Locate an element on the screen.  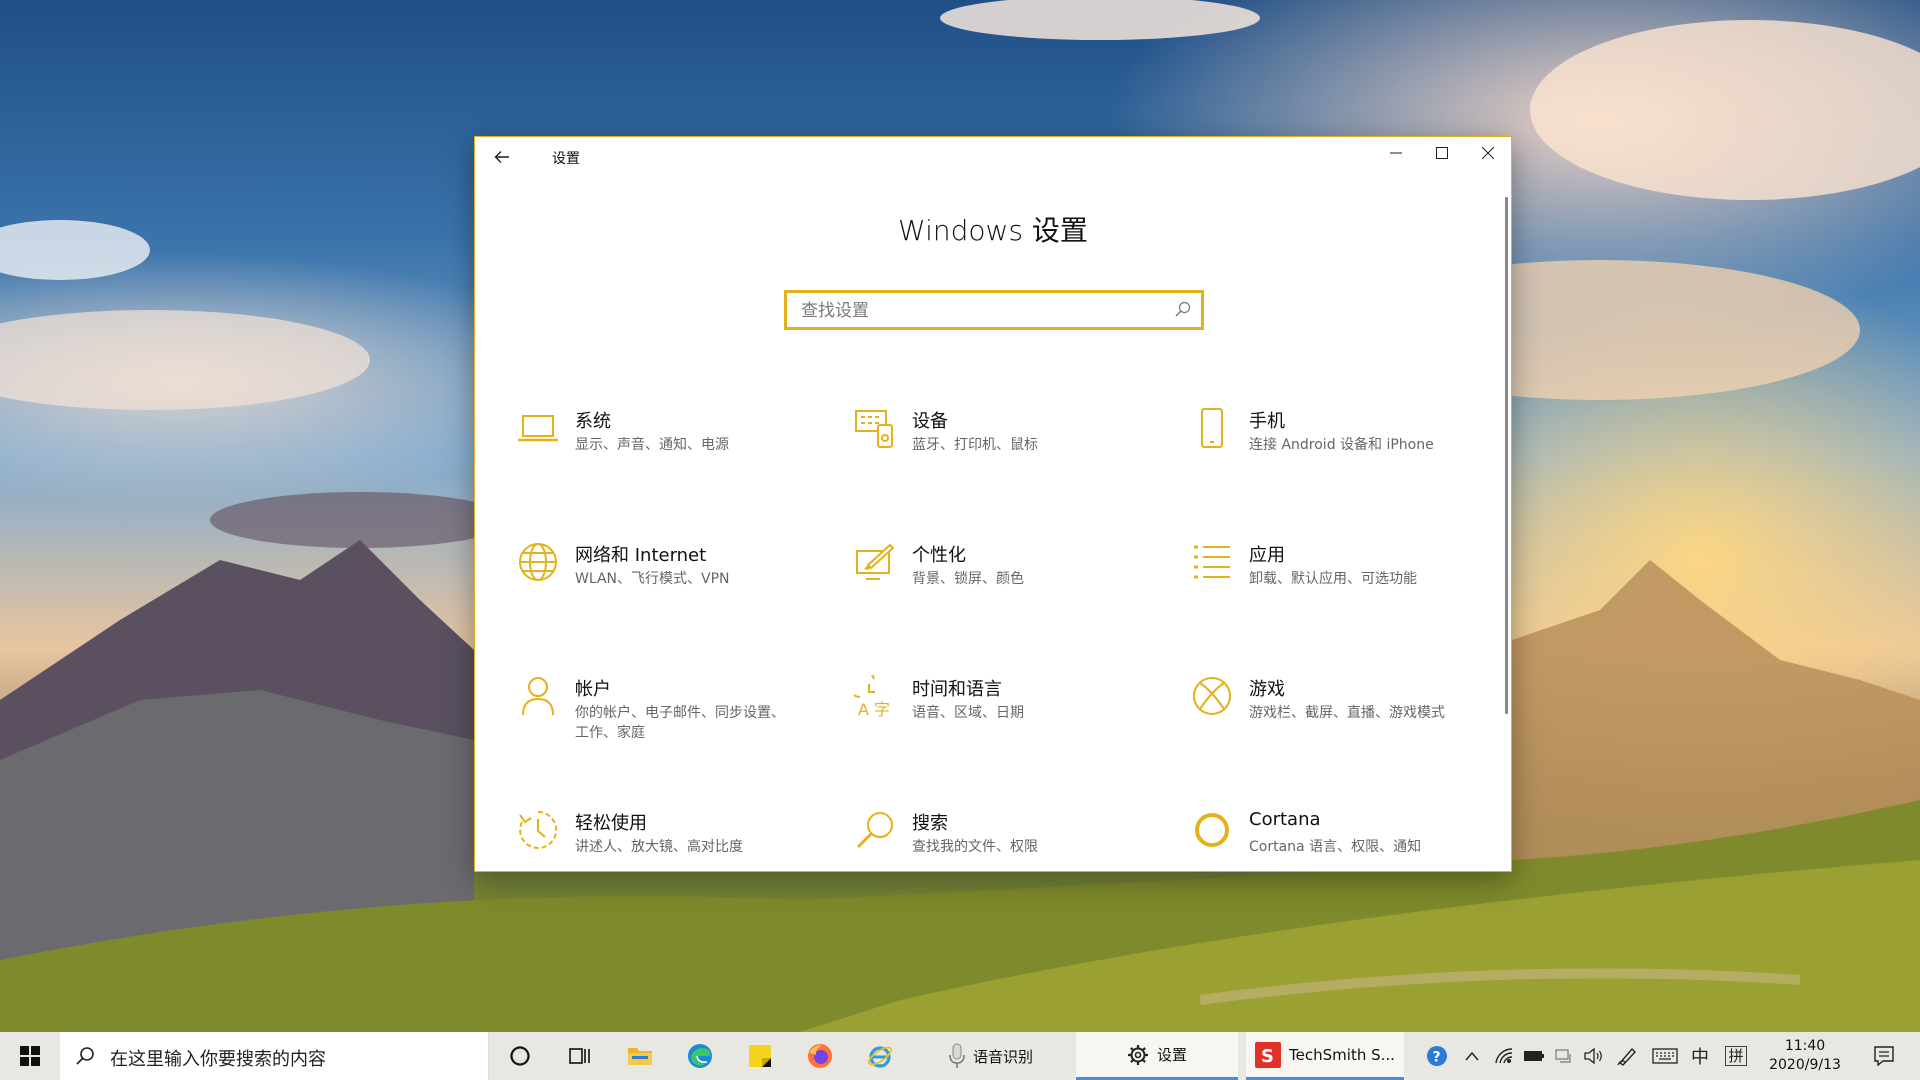
category-desc: 卸载、默认应用、可选功能 is located at coordinates (1333, 579).